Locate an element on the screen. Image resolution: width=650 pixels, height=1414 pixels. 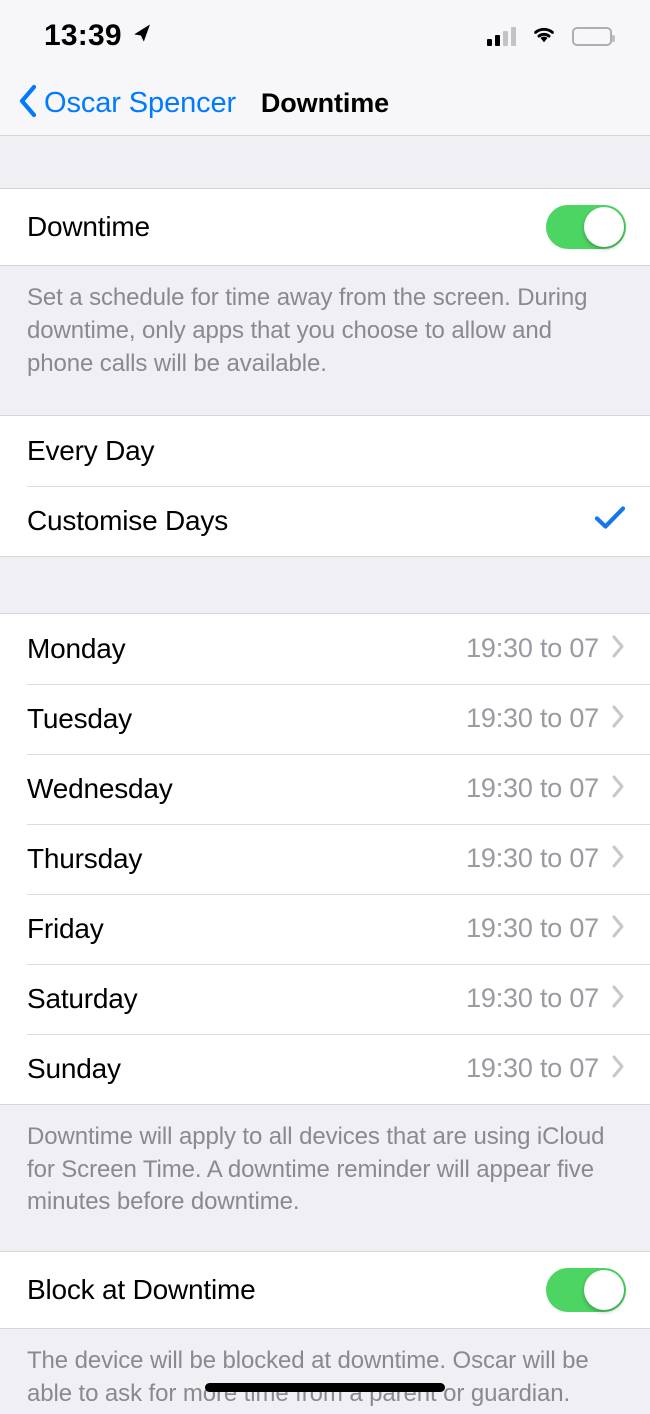
day-row-monday: Monday 19:30 to 07 is located at coordinates (325, 648).